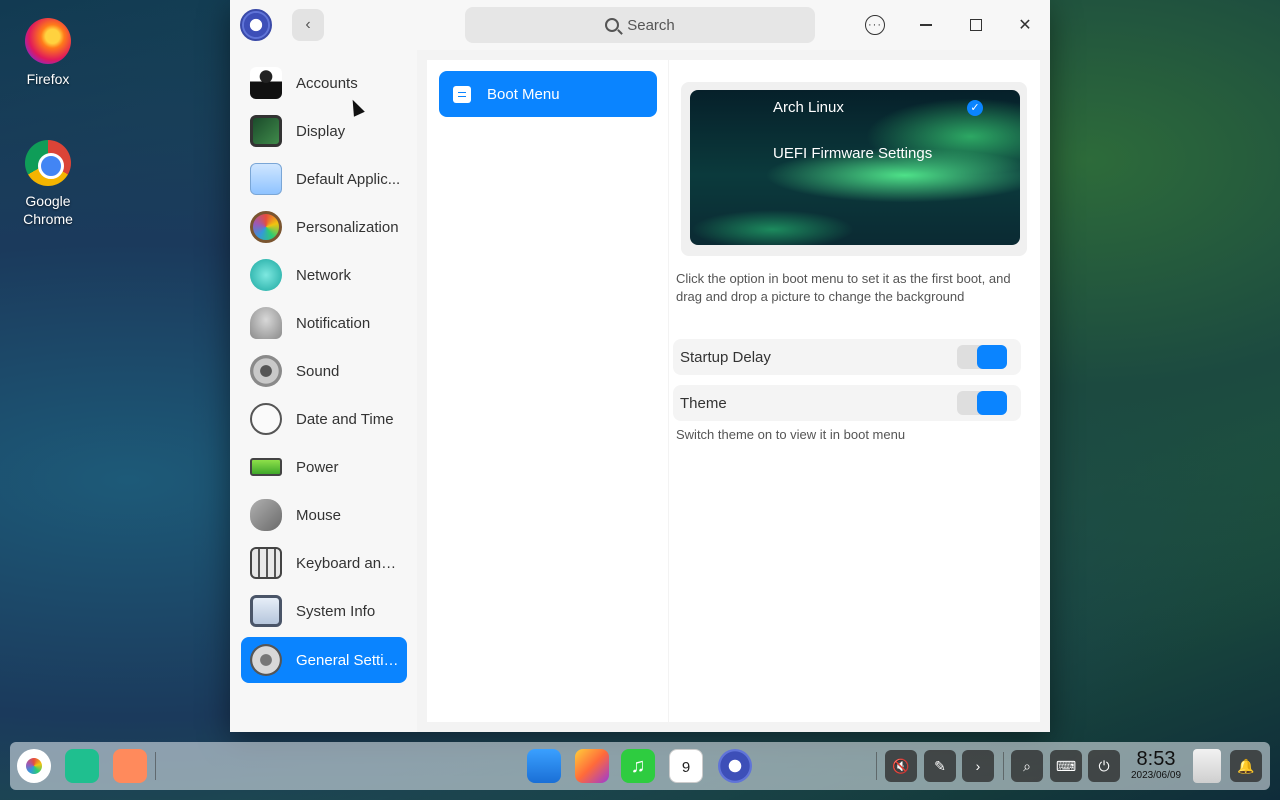 The height and width of the screenshot is (800, 1280). What do you see at coordinates (34, 766) in the screenshot?
I see `launcher-icon` at bounding box center [34, 766].